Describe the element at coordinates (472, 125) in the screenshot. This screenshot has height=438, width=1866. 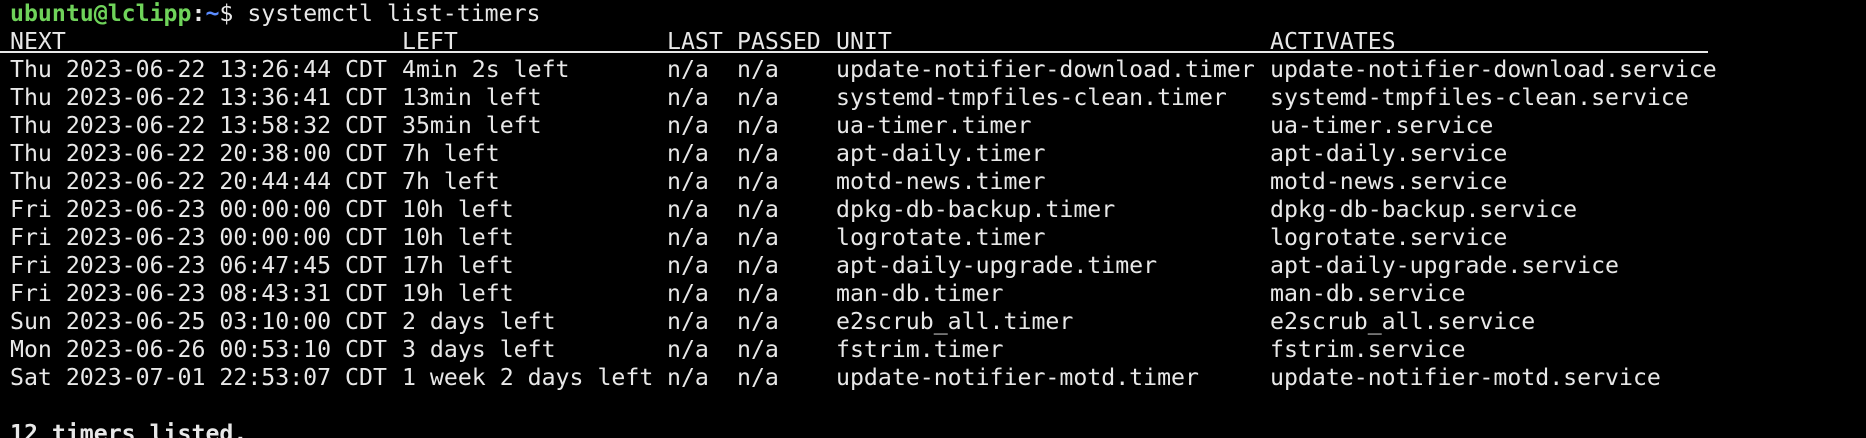
I see `cell-left: 35min left` at that location.